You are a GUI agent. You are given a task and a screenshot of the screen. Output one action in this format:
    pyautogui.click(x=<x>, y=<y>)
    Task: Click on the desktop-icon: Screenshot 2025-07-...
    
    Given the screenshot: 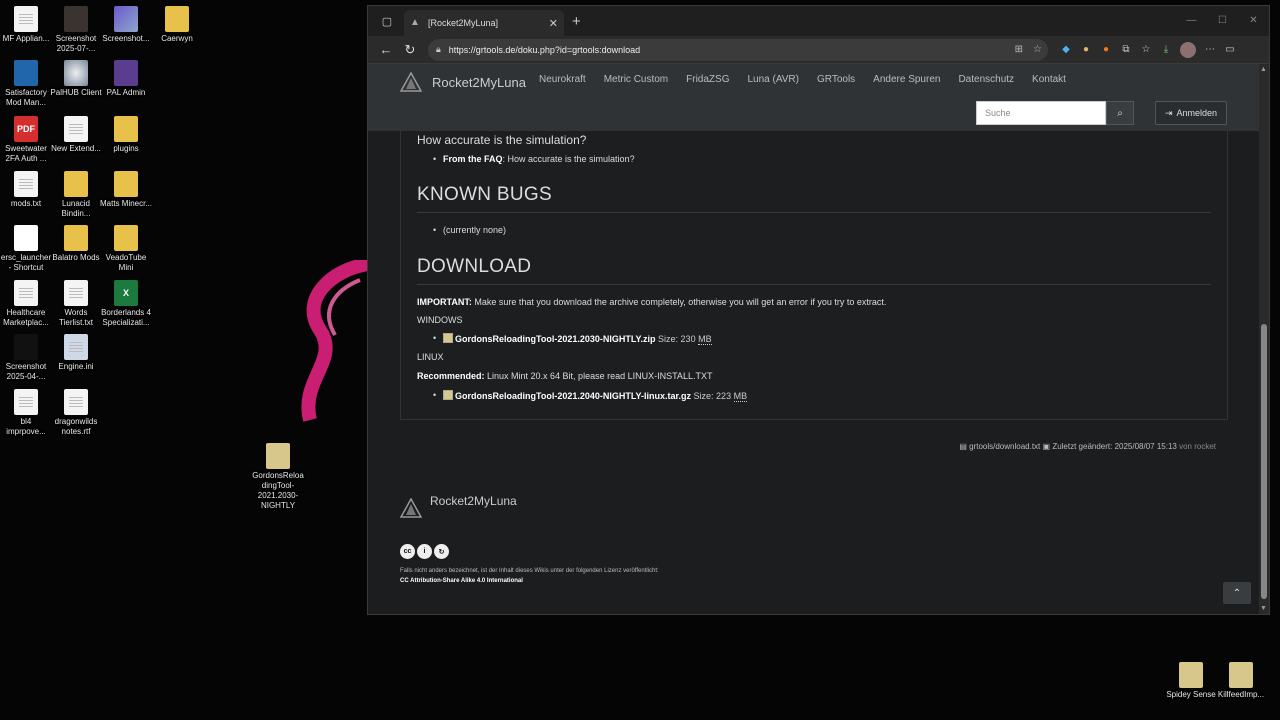 What is the action you would take?
    pyautogui.click(x=76, y=30)
    